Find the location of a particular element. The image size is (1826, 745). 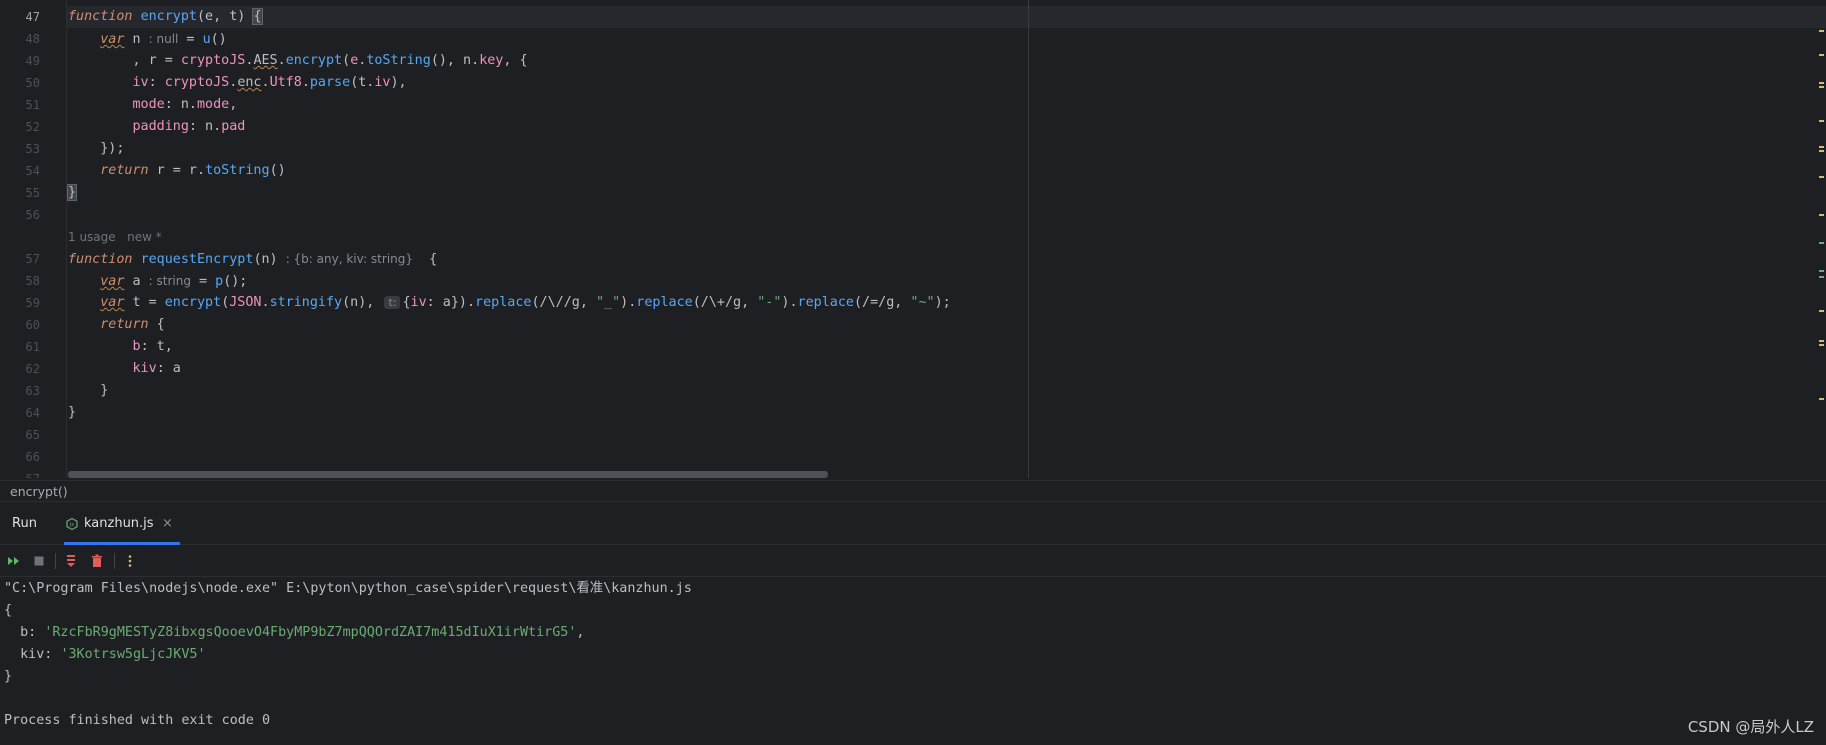

code-text: ); is located at coordinates (942, 302).